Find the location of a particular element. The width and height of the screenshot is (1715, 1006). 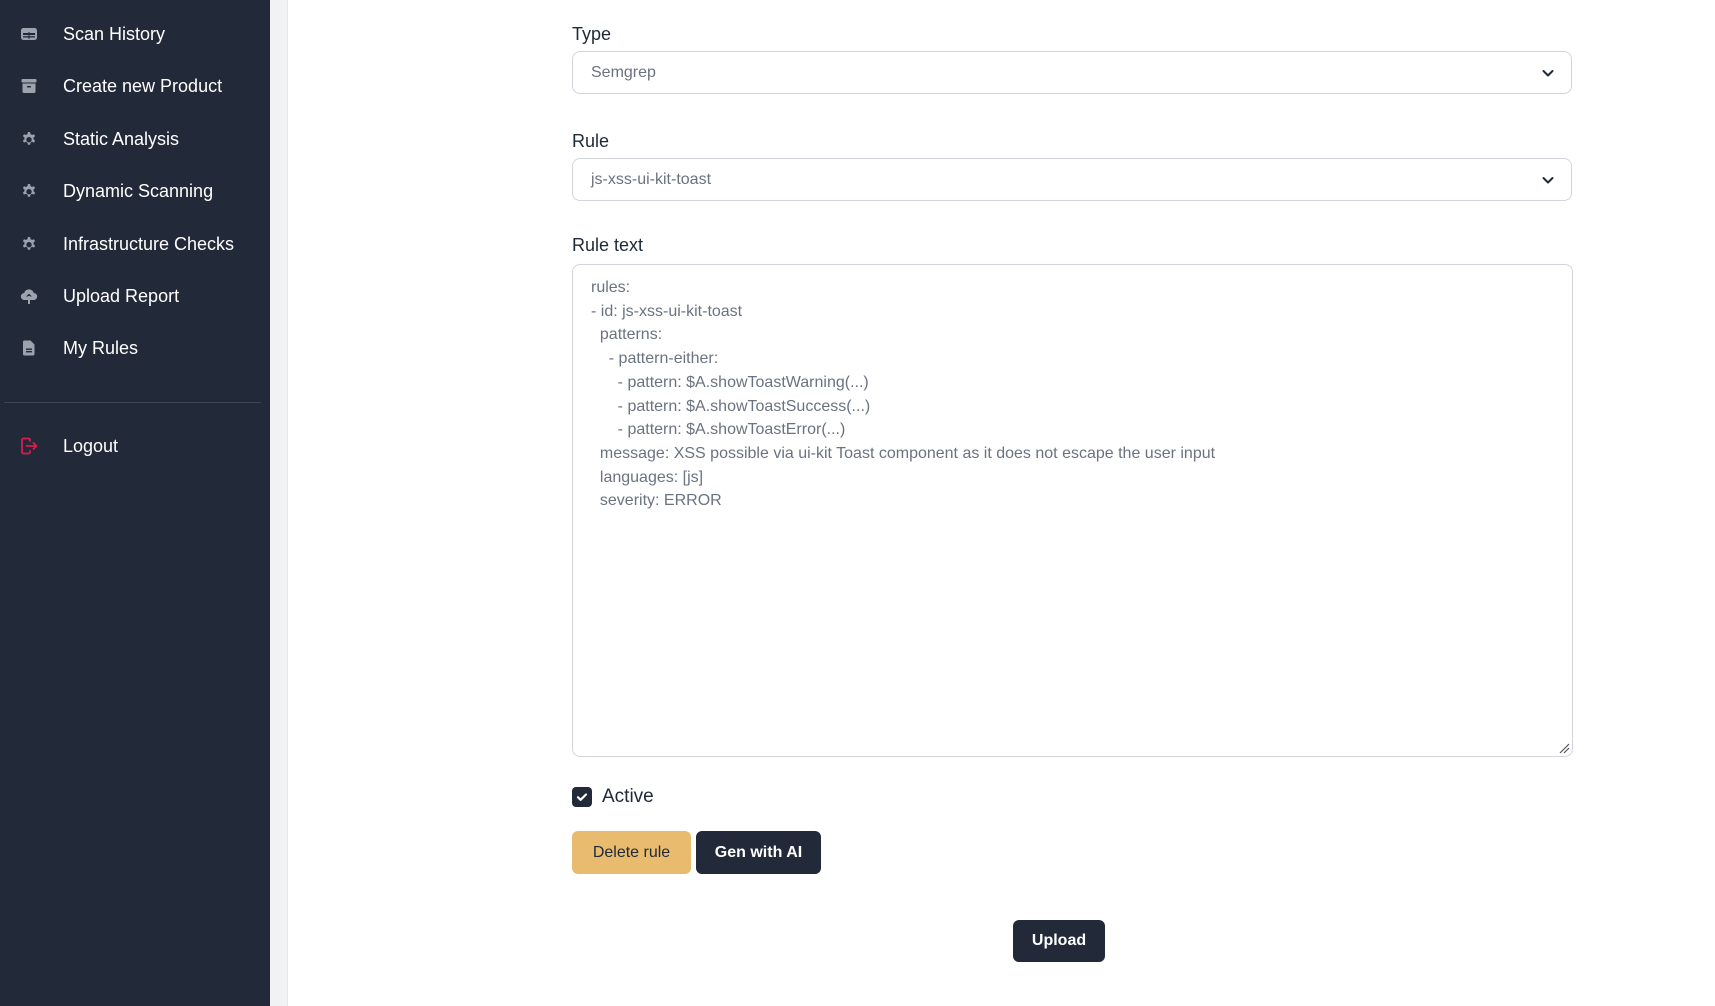

rule-select-value: js-xss-ui-kit-toast is located at coordinates (651, 179).